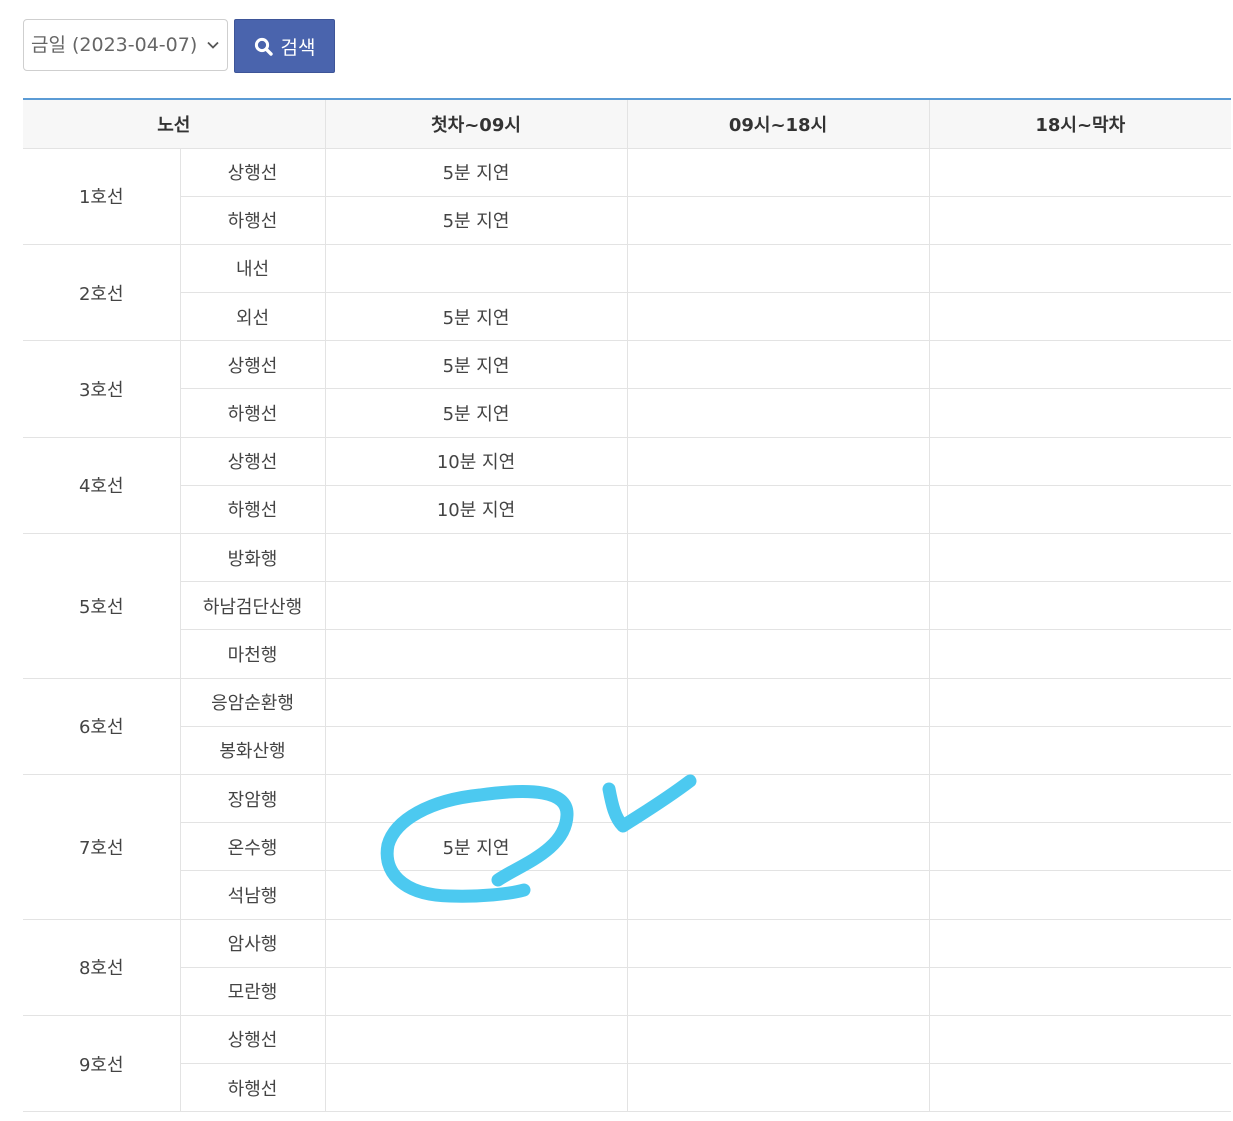 Image resolution: width=1233 pixels, height=1121 pixels. Describe the element at coordinates (1079, 123) in the screenshot. I see `header-18-to-last: 18시~막차` at that location.